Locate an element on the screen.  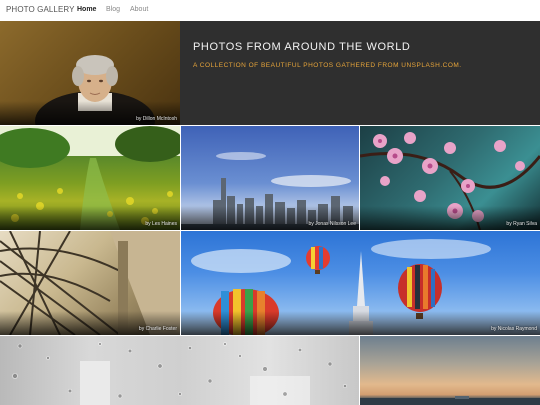
photo-tile-city: by Jonas Nilsson Lee is located at coordinates (270, 178).